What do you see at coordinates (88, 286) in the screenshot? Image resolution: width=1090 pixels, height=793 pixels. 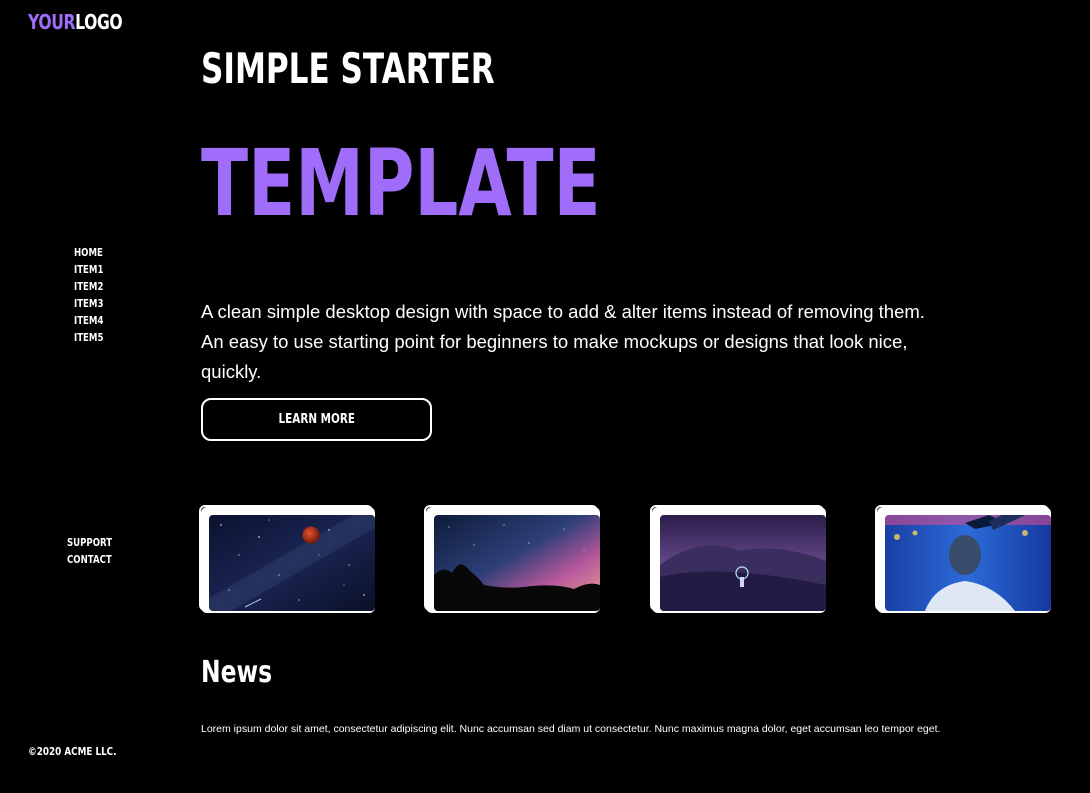 I see `nav-item-item2: ITEM2` at bounding box center [88, 286].